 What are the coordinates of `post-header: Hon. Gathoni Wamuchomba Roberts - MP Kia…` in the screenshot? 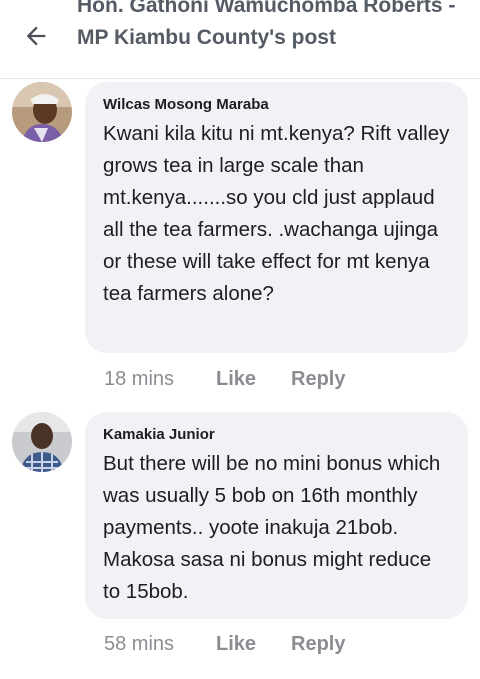 It's located at (240, 39).